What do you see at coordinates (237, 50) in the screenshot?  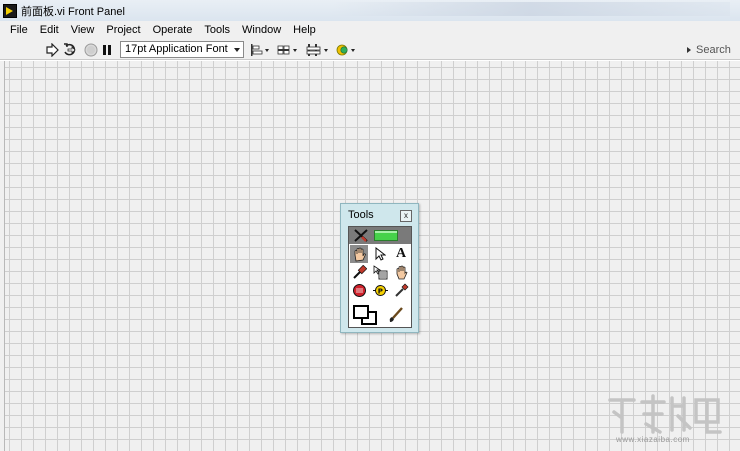 I see `chevron-down-icon` at bounding box center [237, 50].